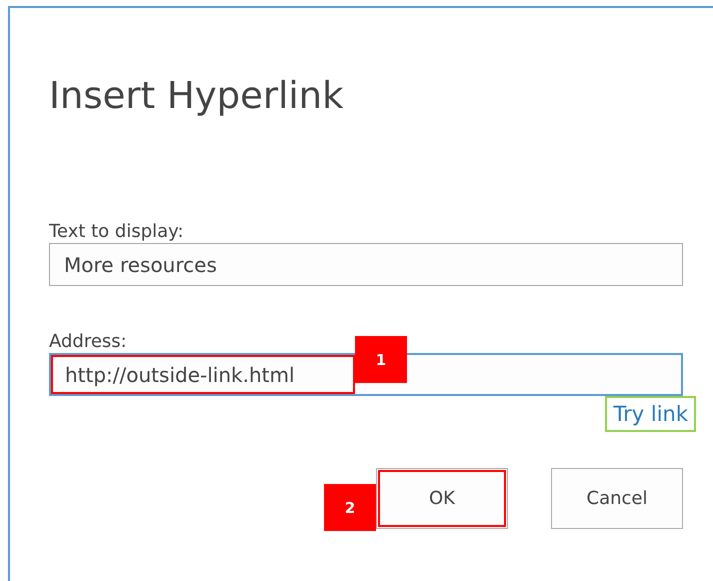  I want to click on field-label: Text to display:, so click(117, 232).